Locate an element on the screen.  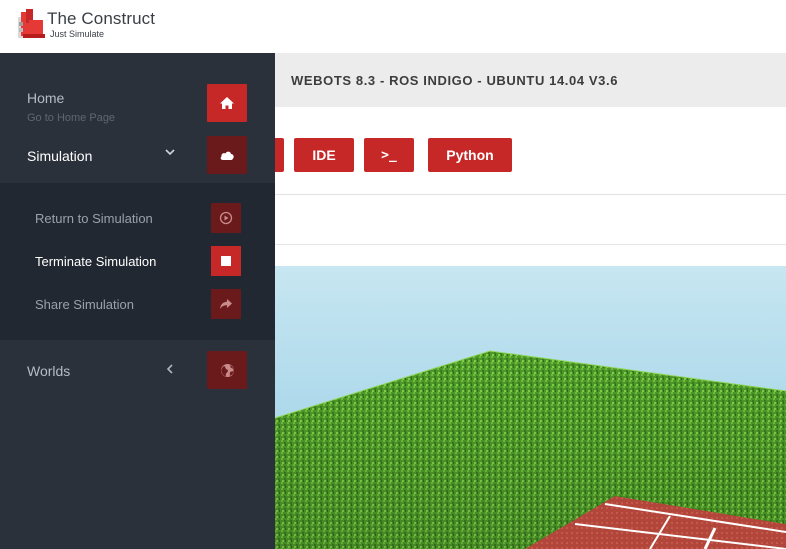
share-icon is located at coordinates (226, 304).